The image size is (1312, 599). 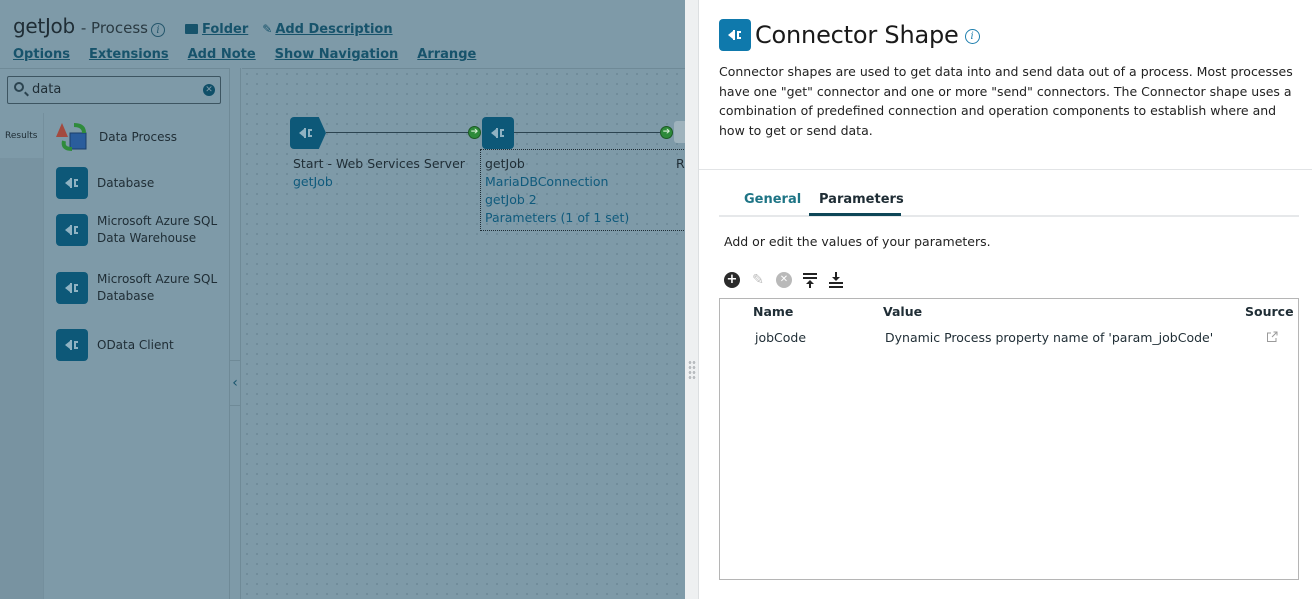 What do you see at coordinates (267, 29) in the screenshot?
I see `pencil-icon: ✎` at bounding box center [267, 29].